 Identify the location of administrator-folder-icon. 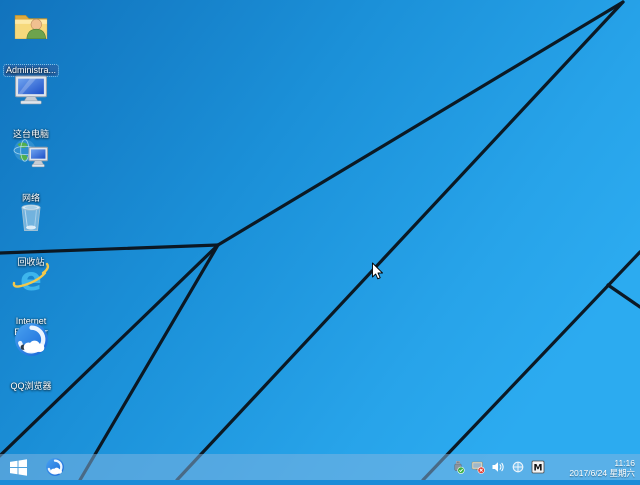
(31, 23).